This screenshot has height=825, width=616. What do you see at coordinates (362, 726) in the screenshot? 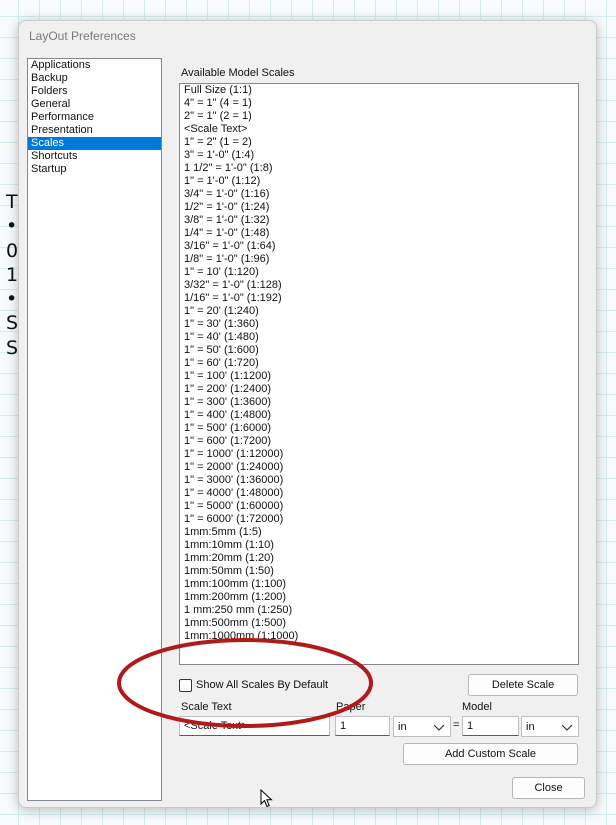
I see `paper-value-input: 1` at bounding box center [362, 726].